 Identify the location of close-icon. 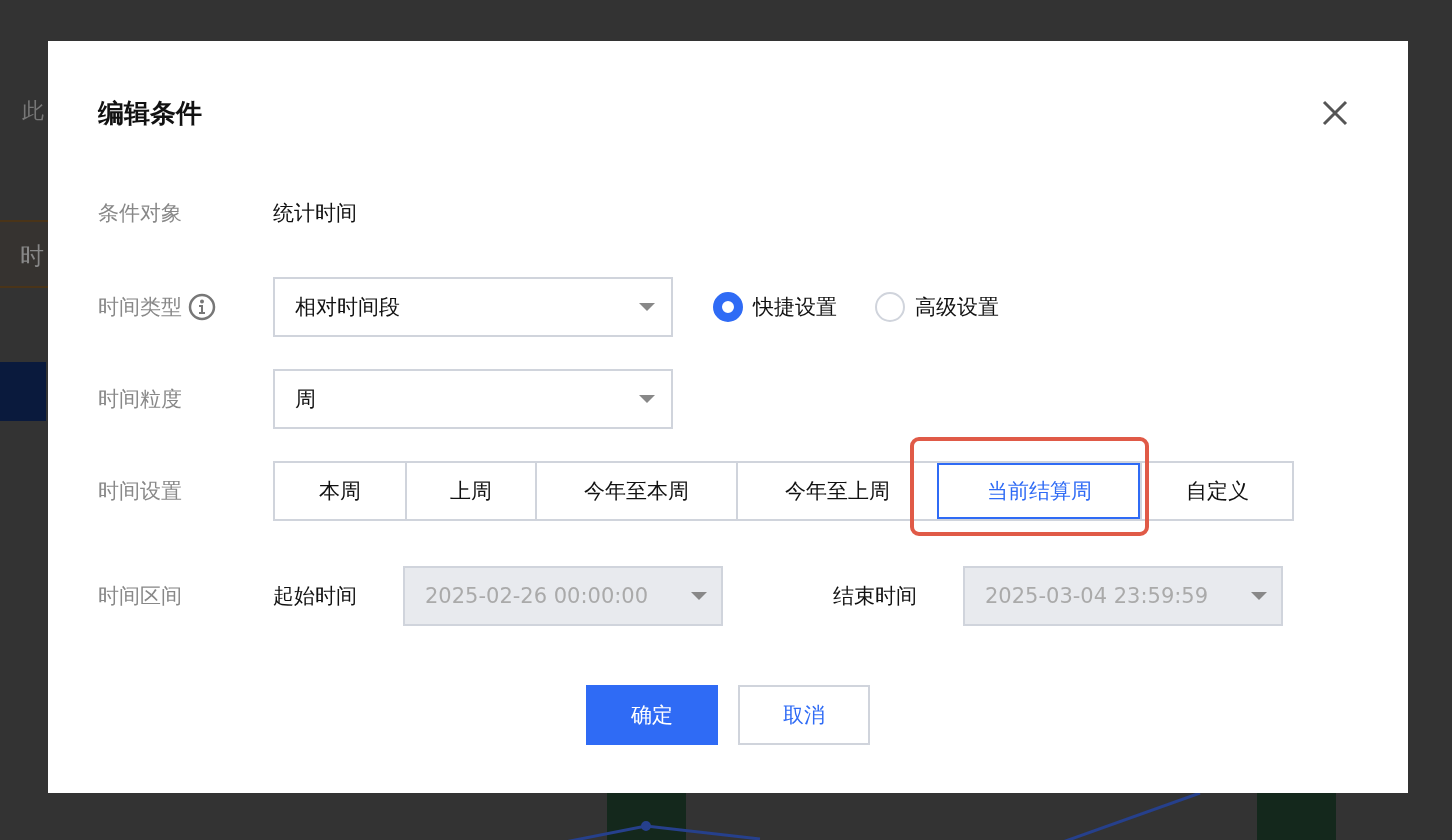
(1335, 113).